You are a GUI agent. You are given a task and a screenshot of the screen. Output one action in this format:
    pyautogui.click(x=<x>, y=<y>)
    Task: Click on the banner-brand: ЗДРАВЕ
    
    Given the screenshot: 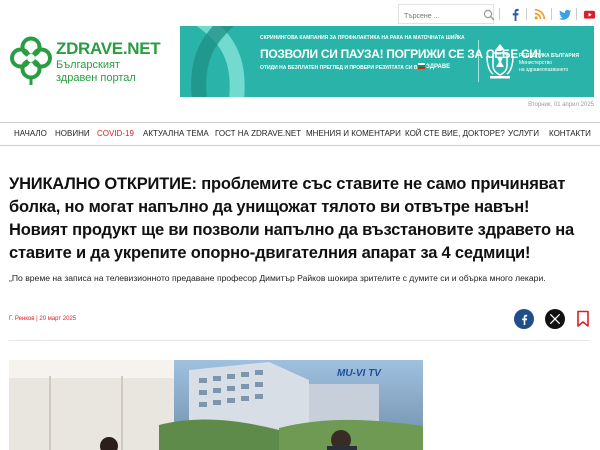 What is the action you would take?
    pyautogui.click(x=434, y=66)
    